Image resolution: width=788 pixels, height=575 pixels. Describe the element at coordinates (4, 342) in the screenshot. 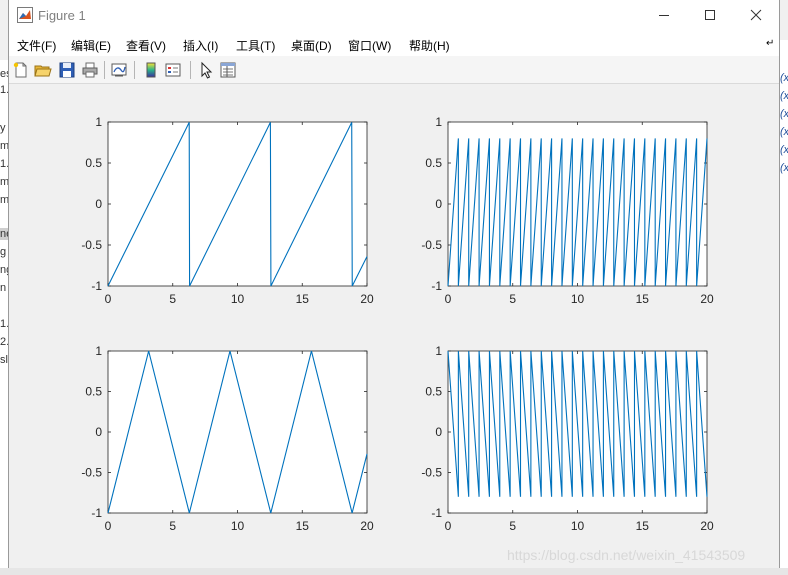

I see `background-text: 2.` at that location.